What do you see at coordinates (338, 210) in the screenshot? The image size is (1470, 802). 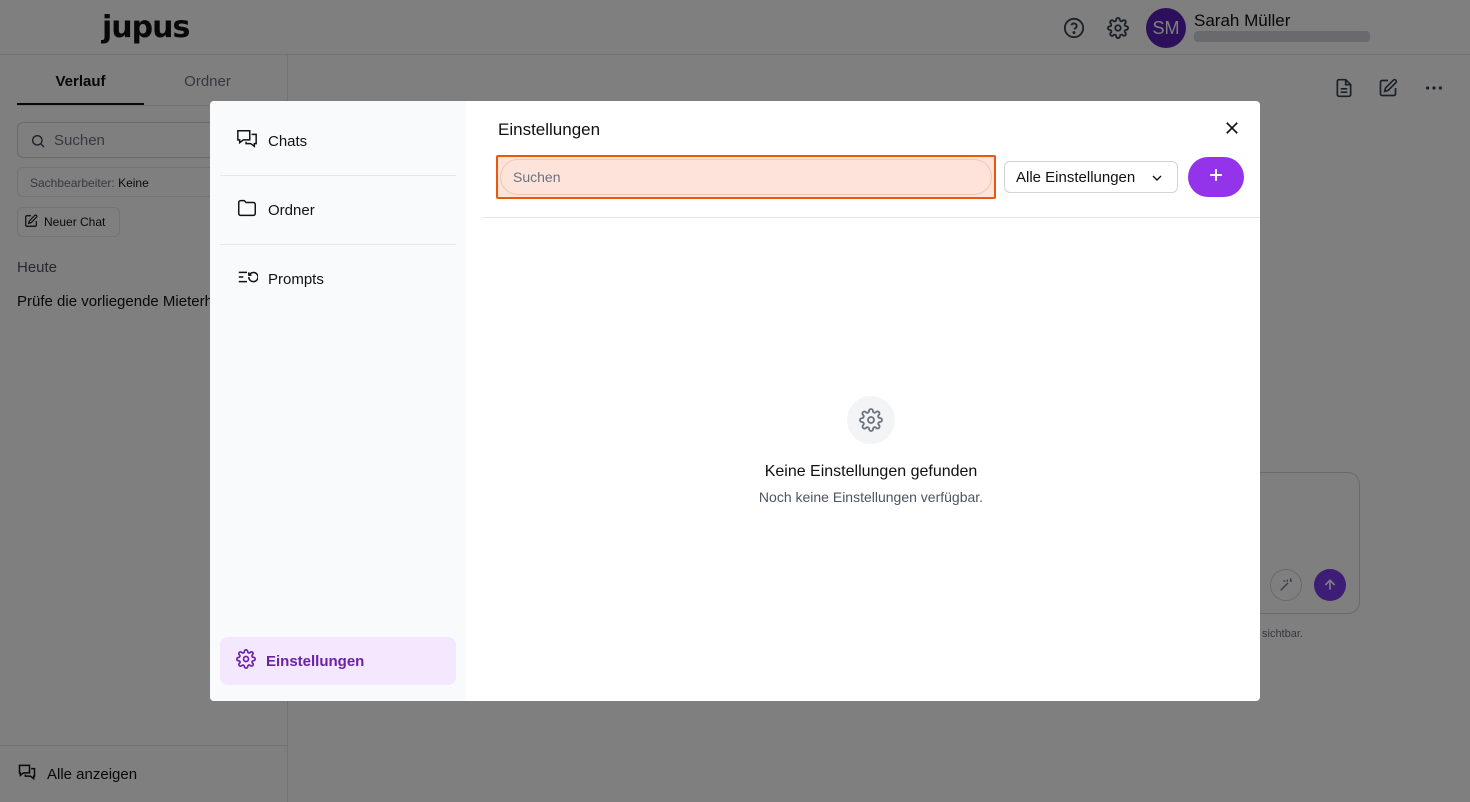 I see `modal-nav-folders: Ordner` at bounding box center [338, 210].